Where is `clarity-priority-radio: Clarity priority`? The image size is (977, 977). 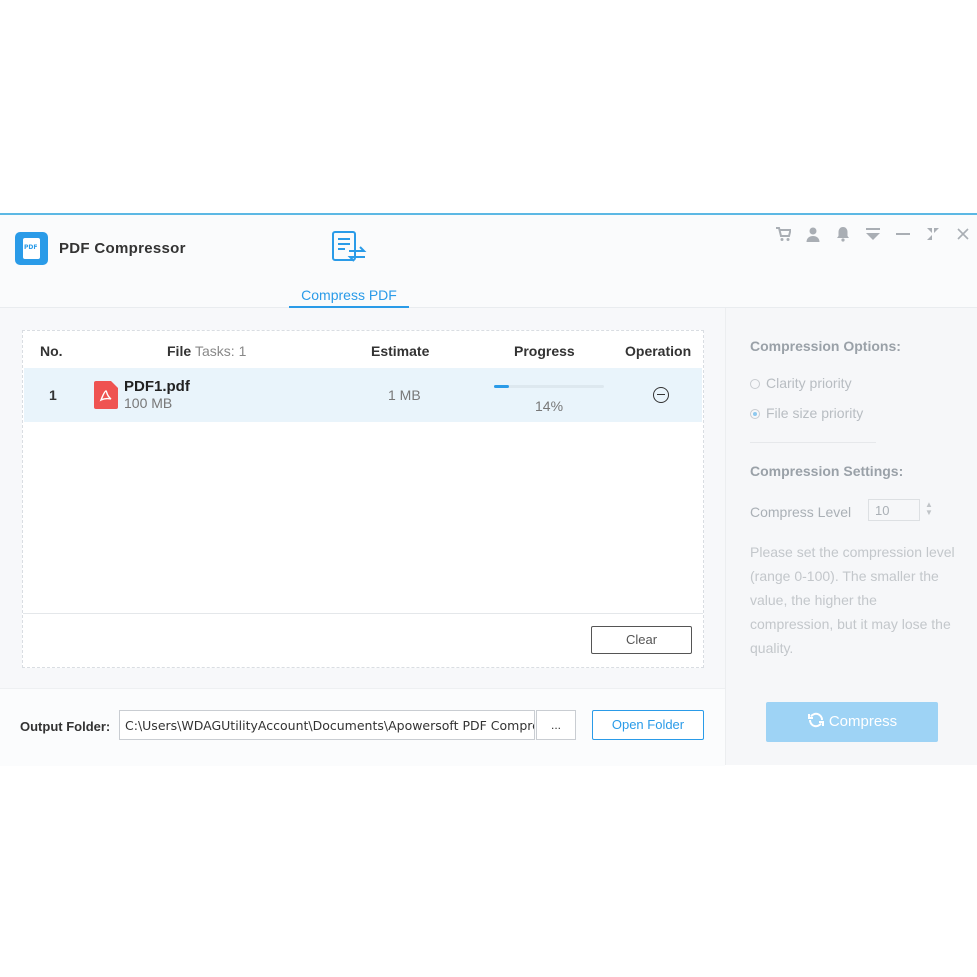
clarity-priority-radio: Clarity priority is located at coordinates (801, 383).